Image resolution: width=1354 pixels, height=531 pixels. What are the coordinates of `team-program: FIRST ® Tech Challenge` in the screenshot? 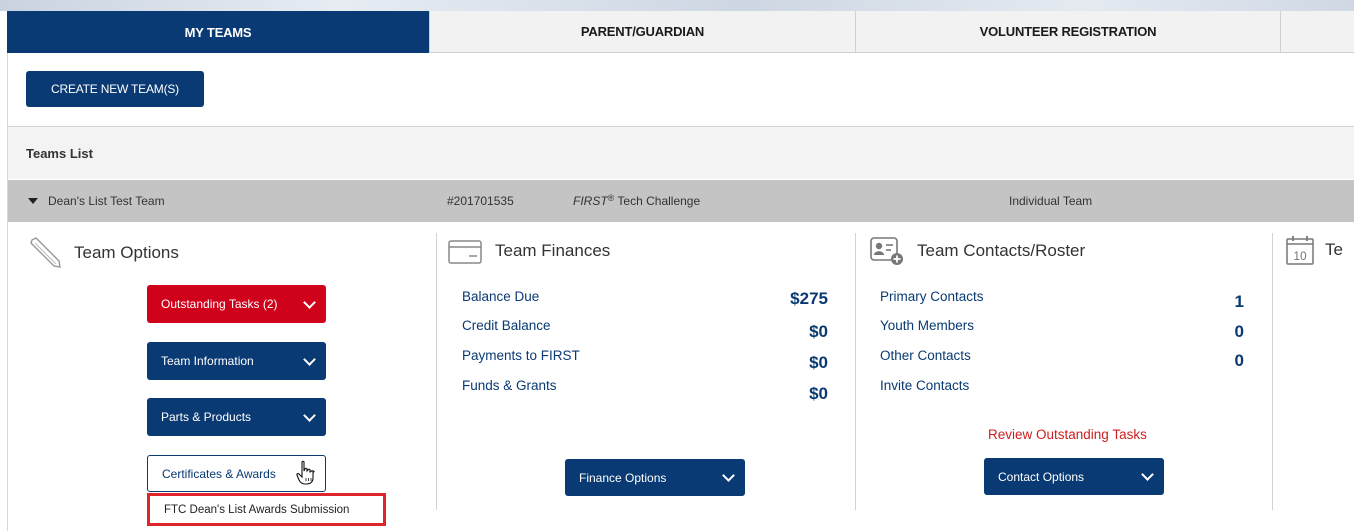 It's located at (636, 201).